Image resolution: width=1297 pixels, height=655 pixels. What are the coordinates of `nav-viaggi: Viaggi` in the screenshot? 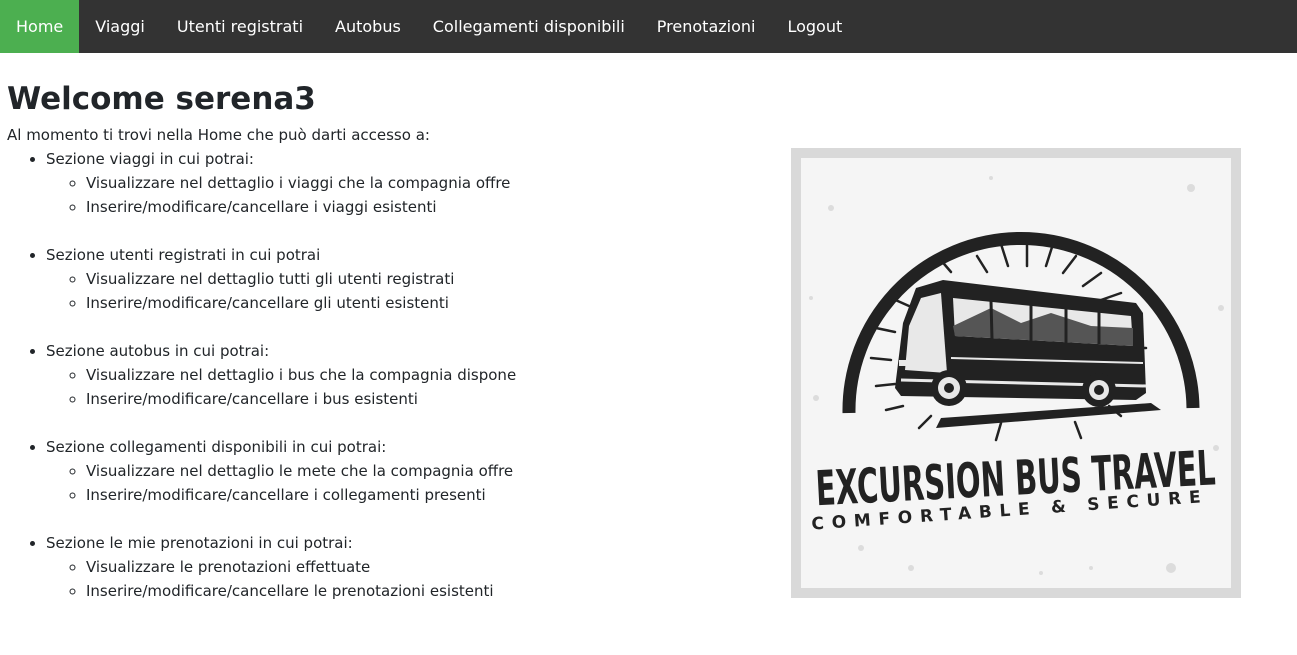 It's located at (120, 26).